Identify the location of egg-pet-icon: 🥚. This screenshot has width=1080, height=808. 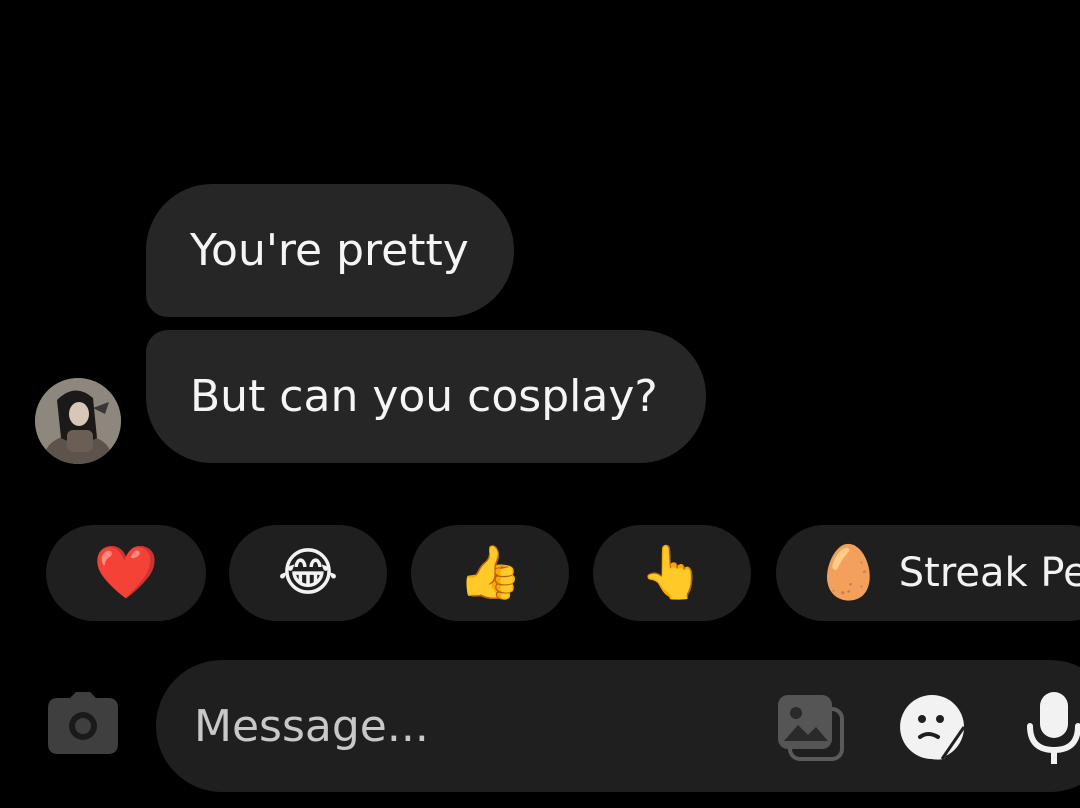
(848, 573).